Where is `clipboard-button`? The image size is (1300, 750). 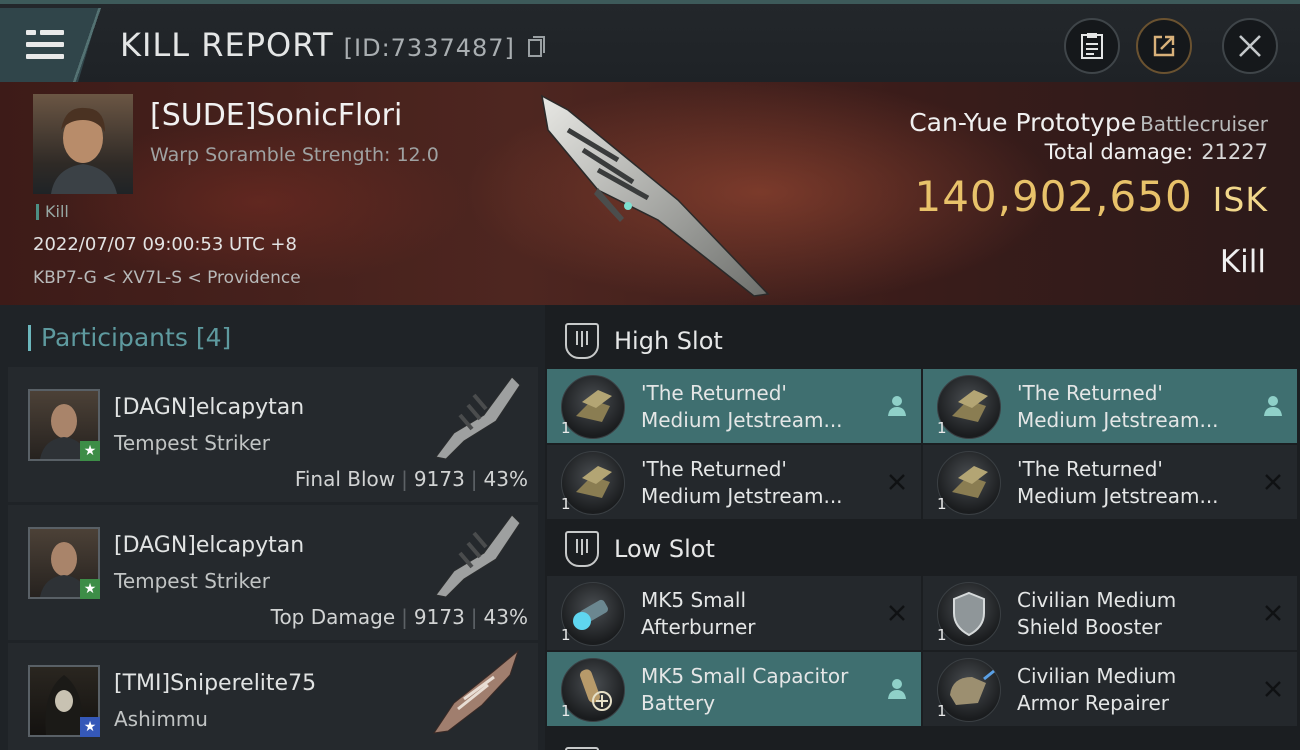 clipboard-button is located at coordinates (1092, 46).